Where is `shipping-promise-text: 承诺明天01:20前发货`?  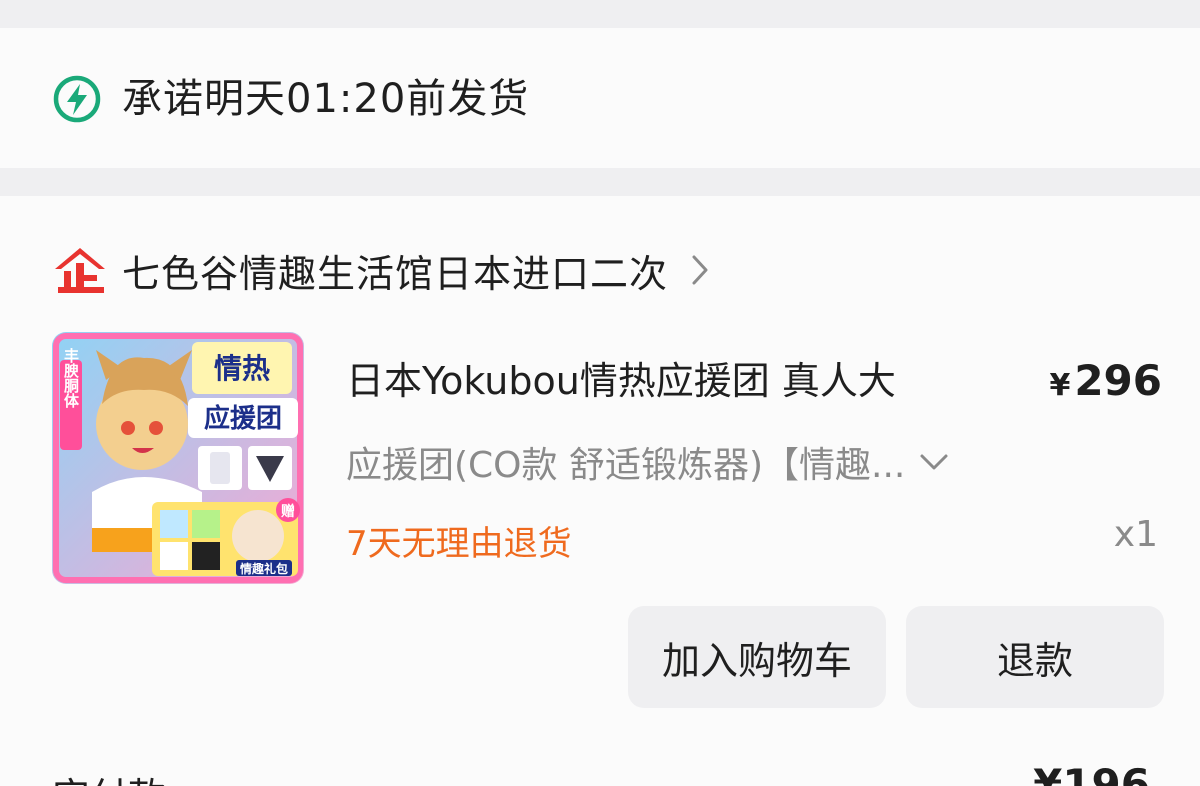
shipping-promise-text: 承诺明天01:20前发货 is located at coordinates (326, 99).